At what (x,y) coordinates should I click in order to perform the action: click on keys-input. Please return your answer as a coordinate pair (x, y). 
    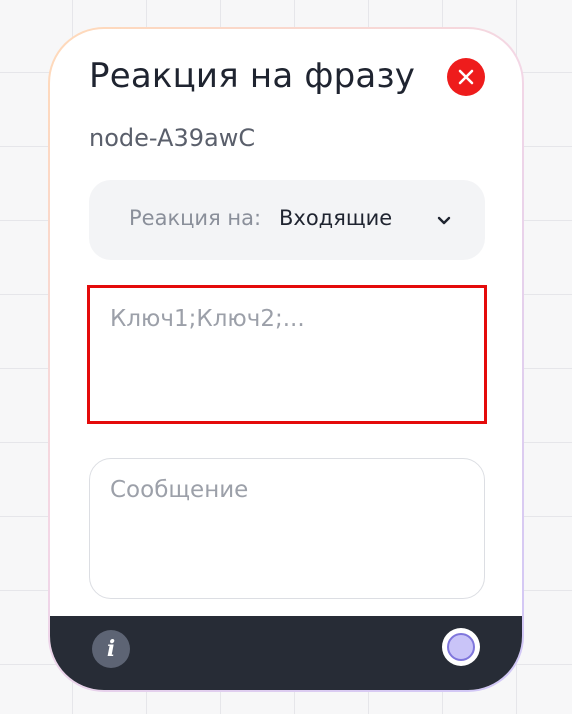
    Looking at the image, I should click on (287, 354).